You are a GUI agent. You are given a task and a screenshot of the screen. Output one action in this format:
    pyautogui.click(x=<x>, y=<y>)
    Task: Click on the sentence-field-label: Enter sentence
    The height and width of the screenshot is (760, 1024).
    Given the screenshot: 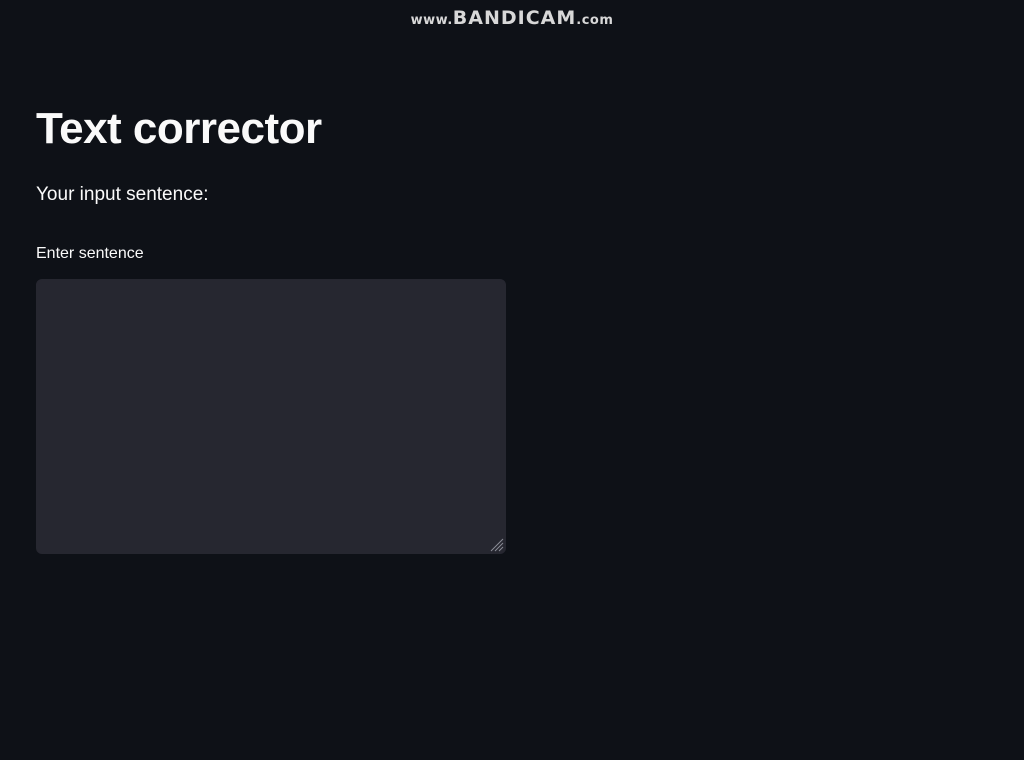 What is the action you would take?
    pyautogui.click(x=90, y=253)
    